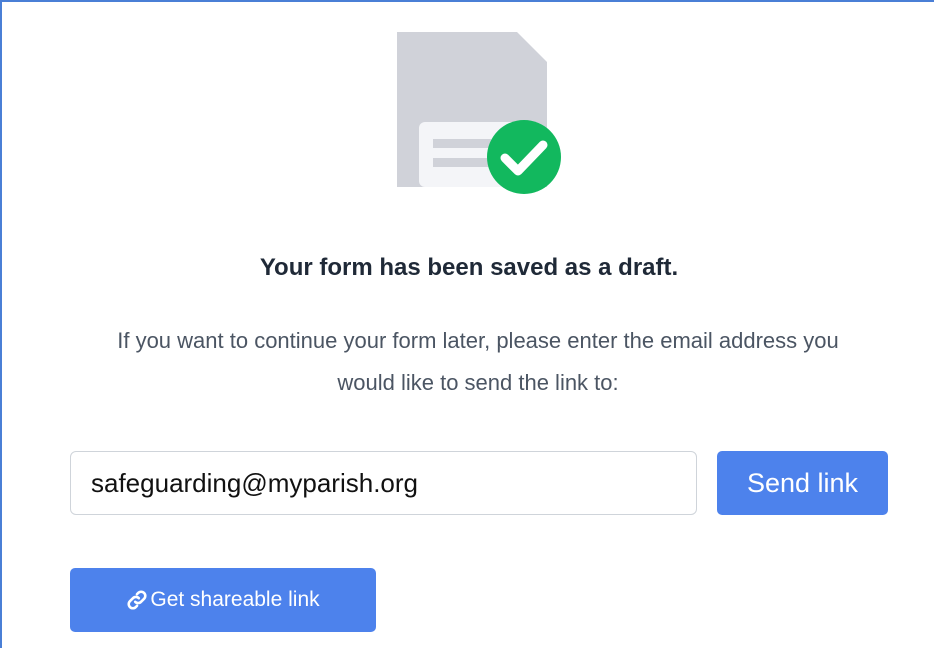  I want to click on send-link-button: Send link, so click(802, 483).